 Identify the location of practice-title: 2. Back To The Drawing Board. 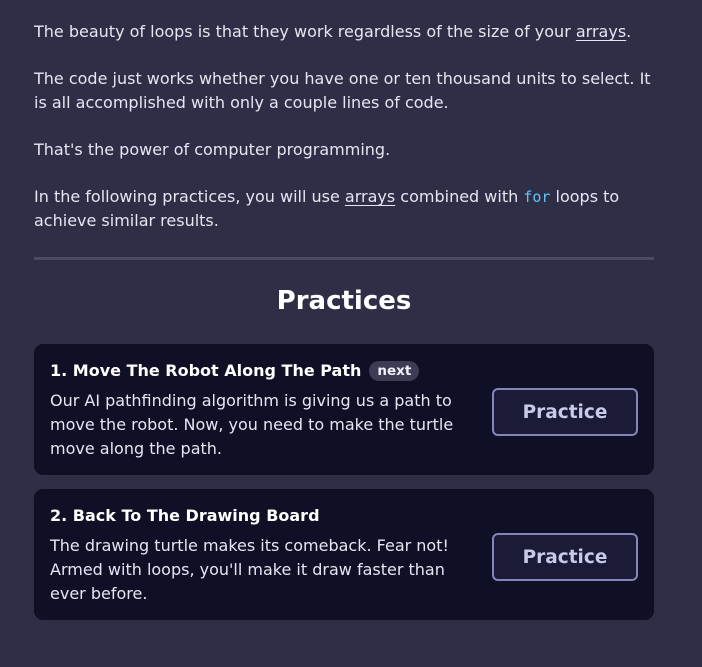
(185, 515).